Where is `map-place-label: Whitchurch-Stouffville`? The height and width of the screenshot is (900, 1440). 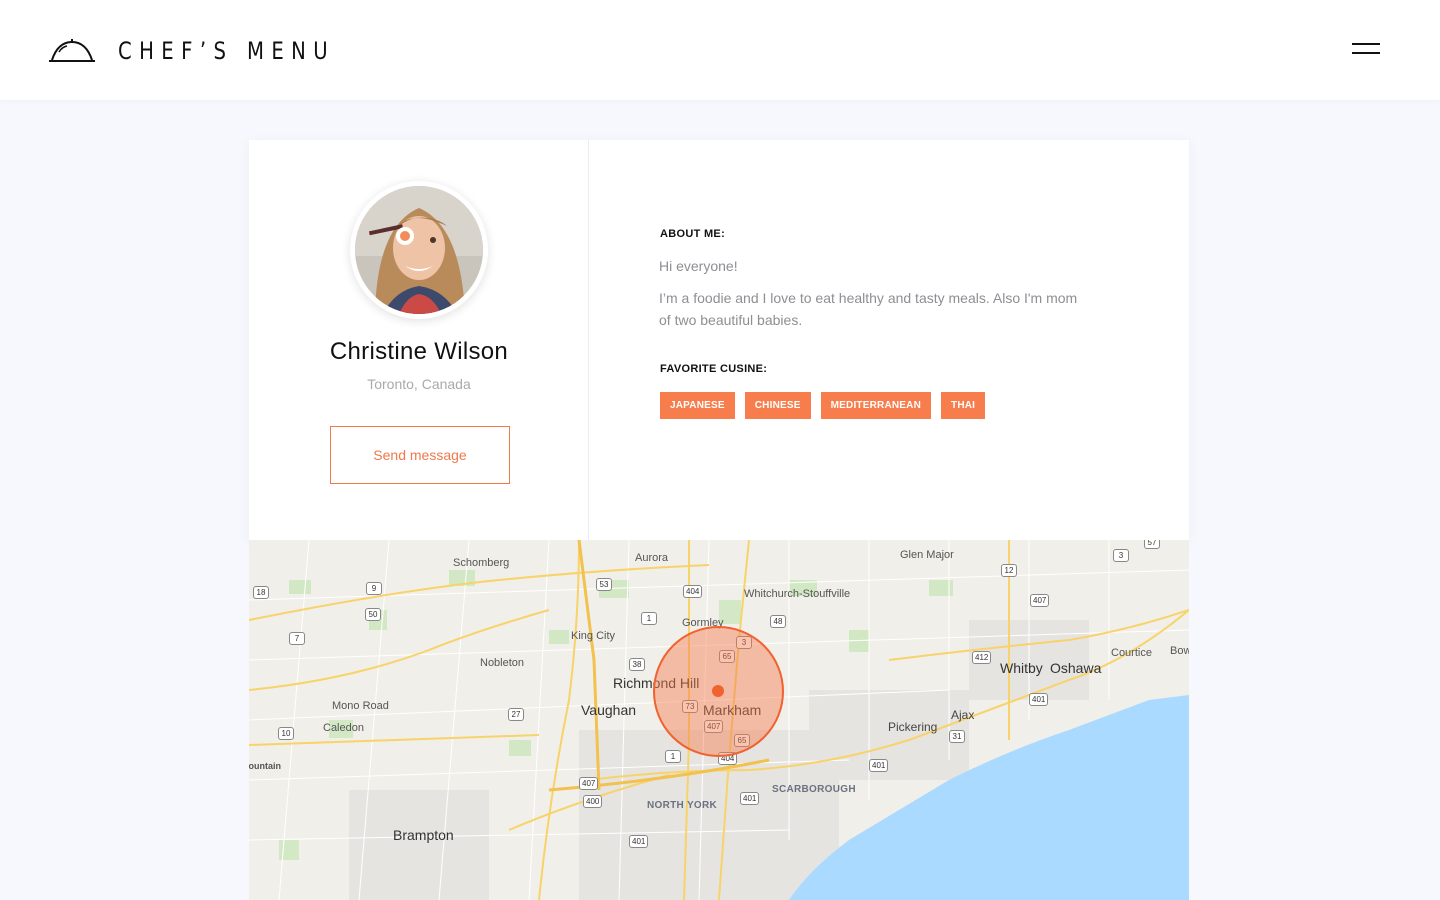 map-place-label: Whitchurch-Stouffville is located at coordinates (797, 594).